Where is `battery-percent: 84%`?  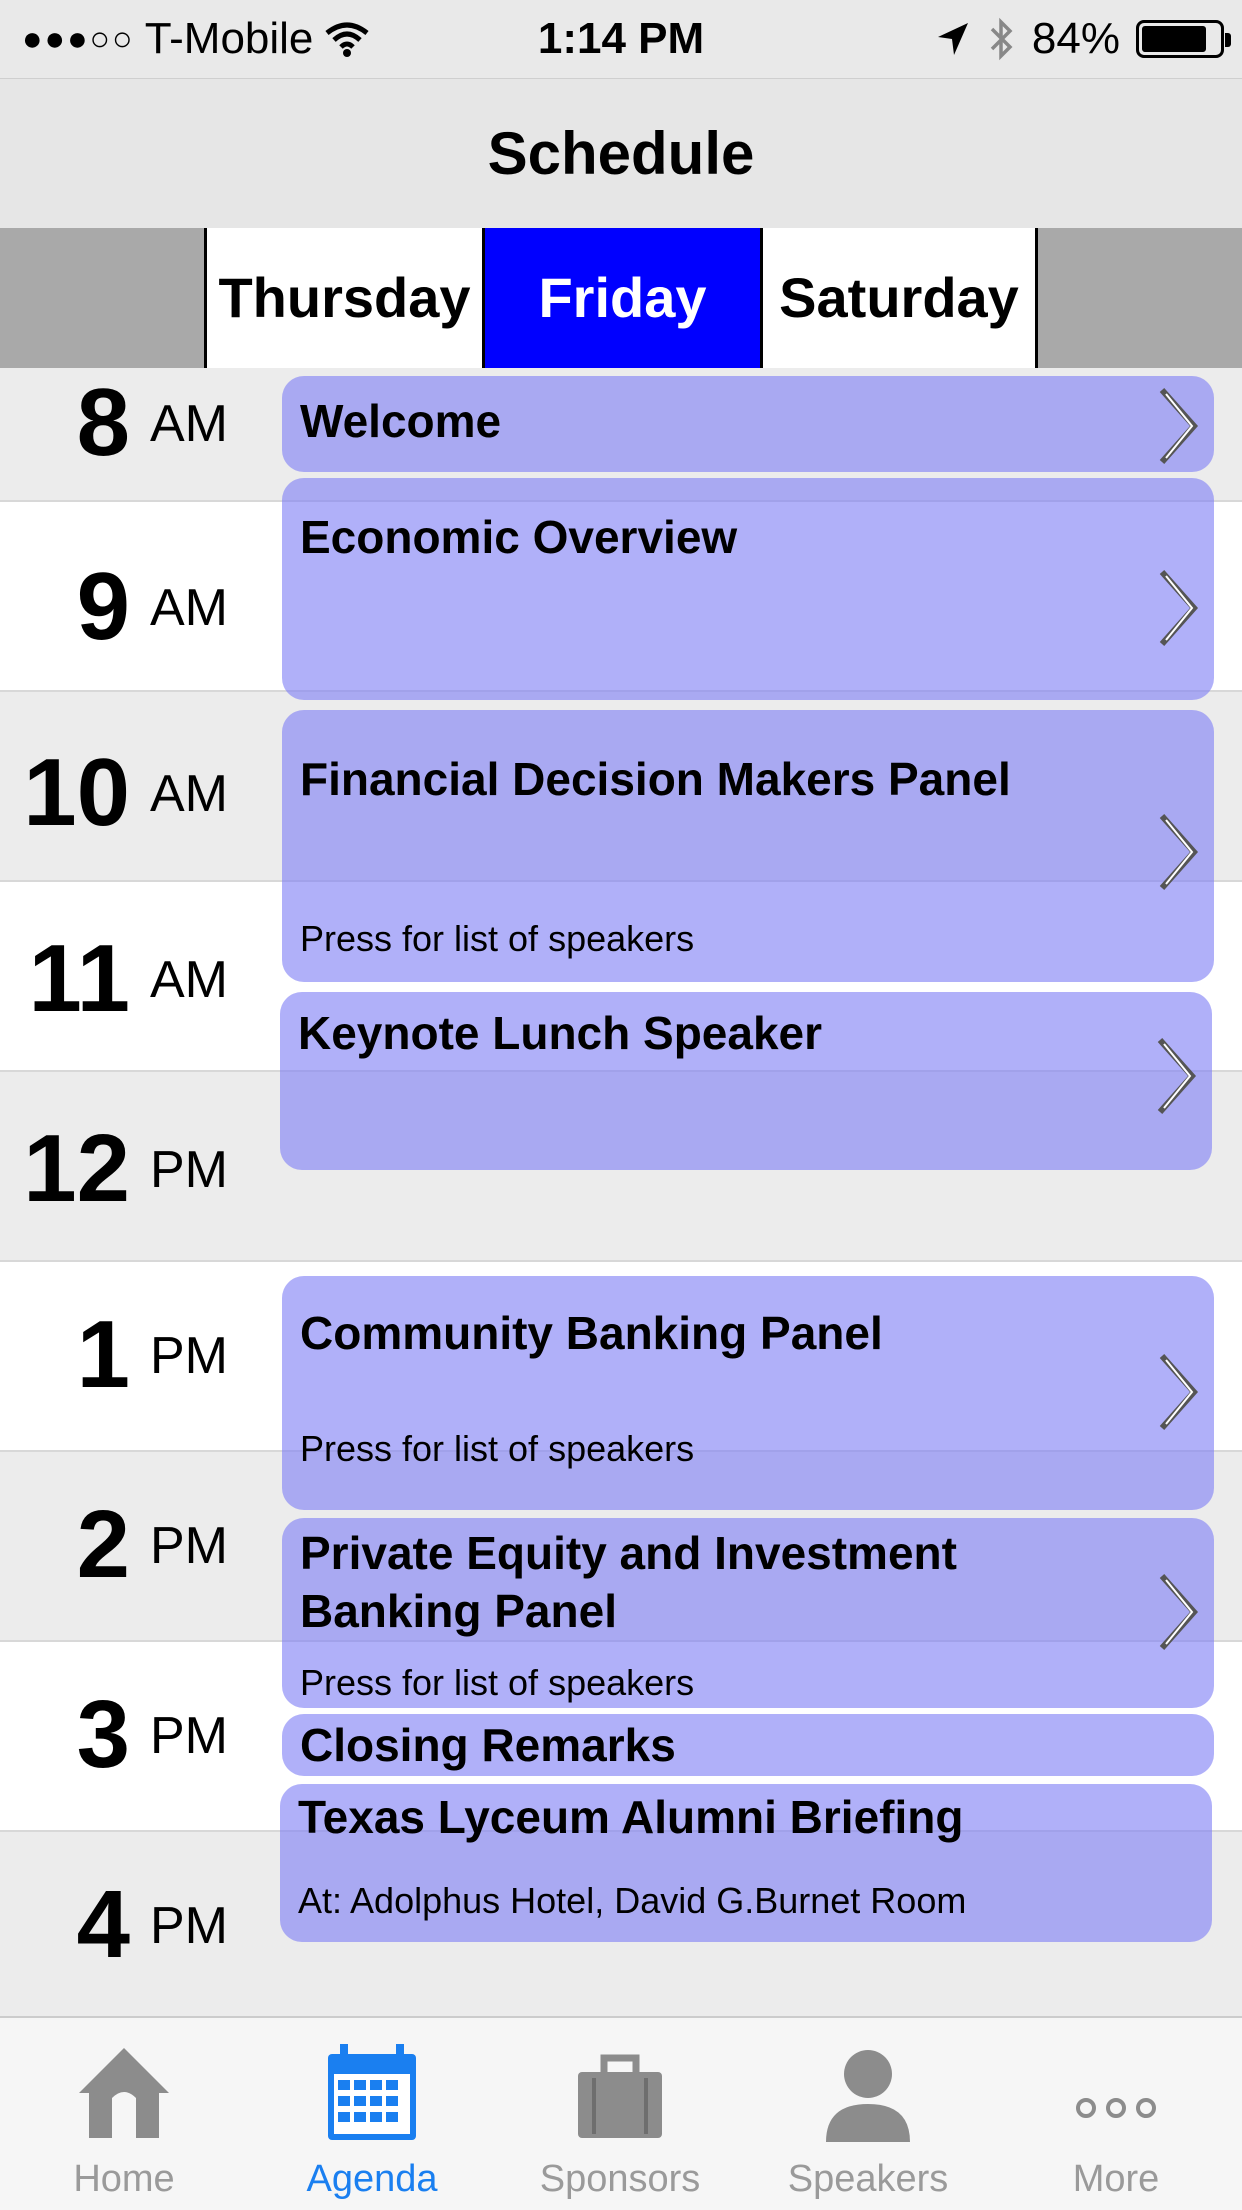 battery-percent: 84% is located at coordinates (1075, 38).